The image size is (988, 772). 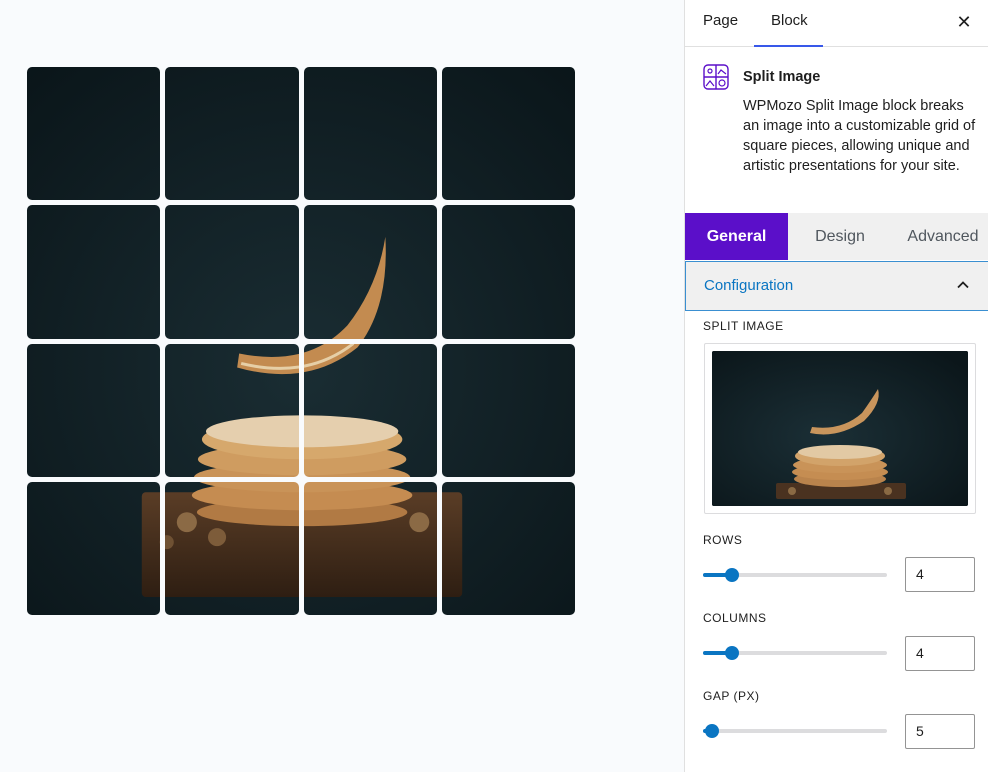 I want to click on columns-slider, so click(x=795, y=653).